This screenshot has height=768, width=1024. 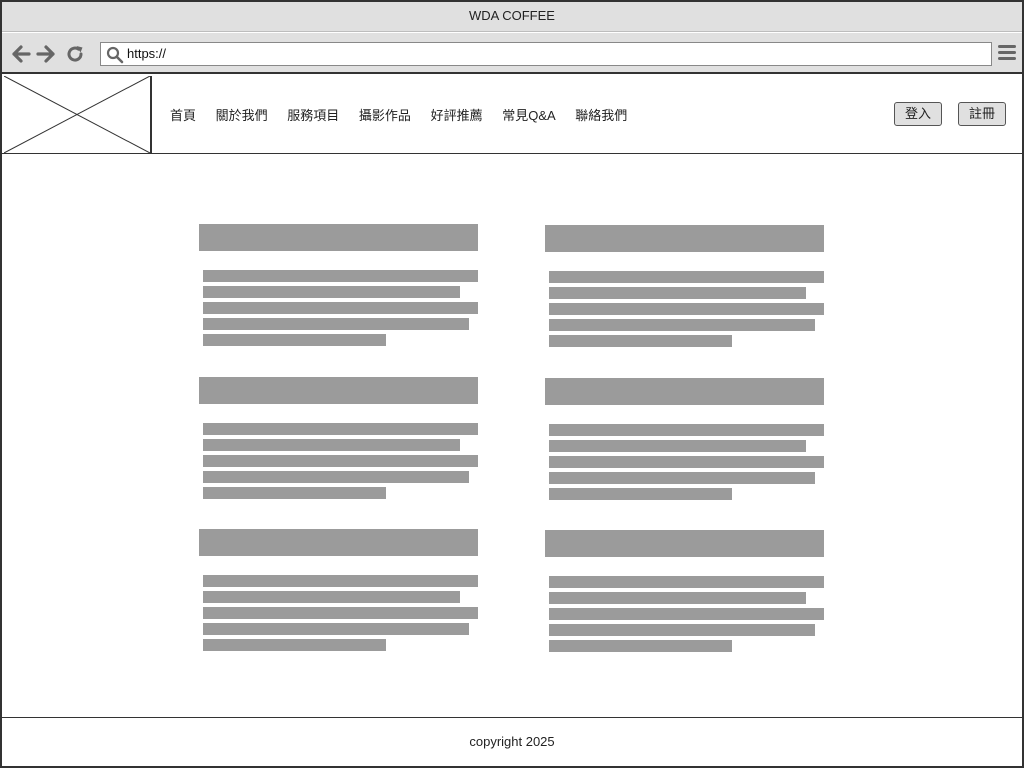 I want to click on nav-item-about: 關於我們, so click(x=242, y=115).